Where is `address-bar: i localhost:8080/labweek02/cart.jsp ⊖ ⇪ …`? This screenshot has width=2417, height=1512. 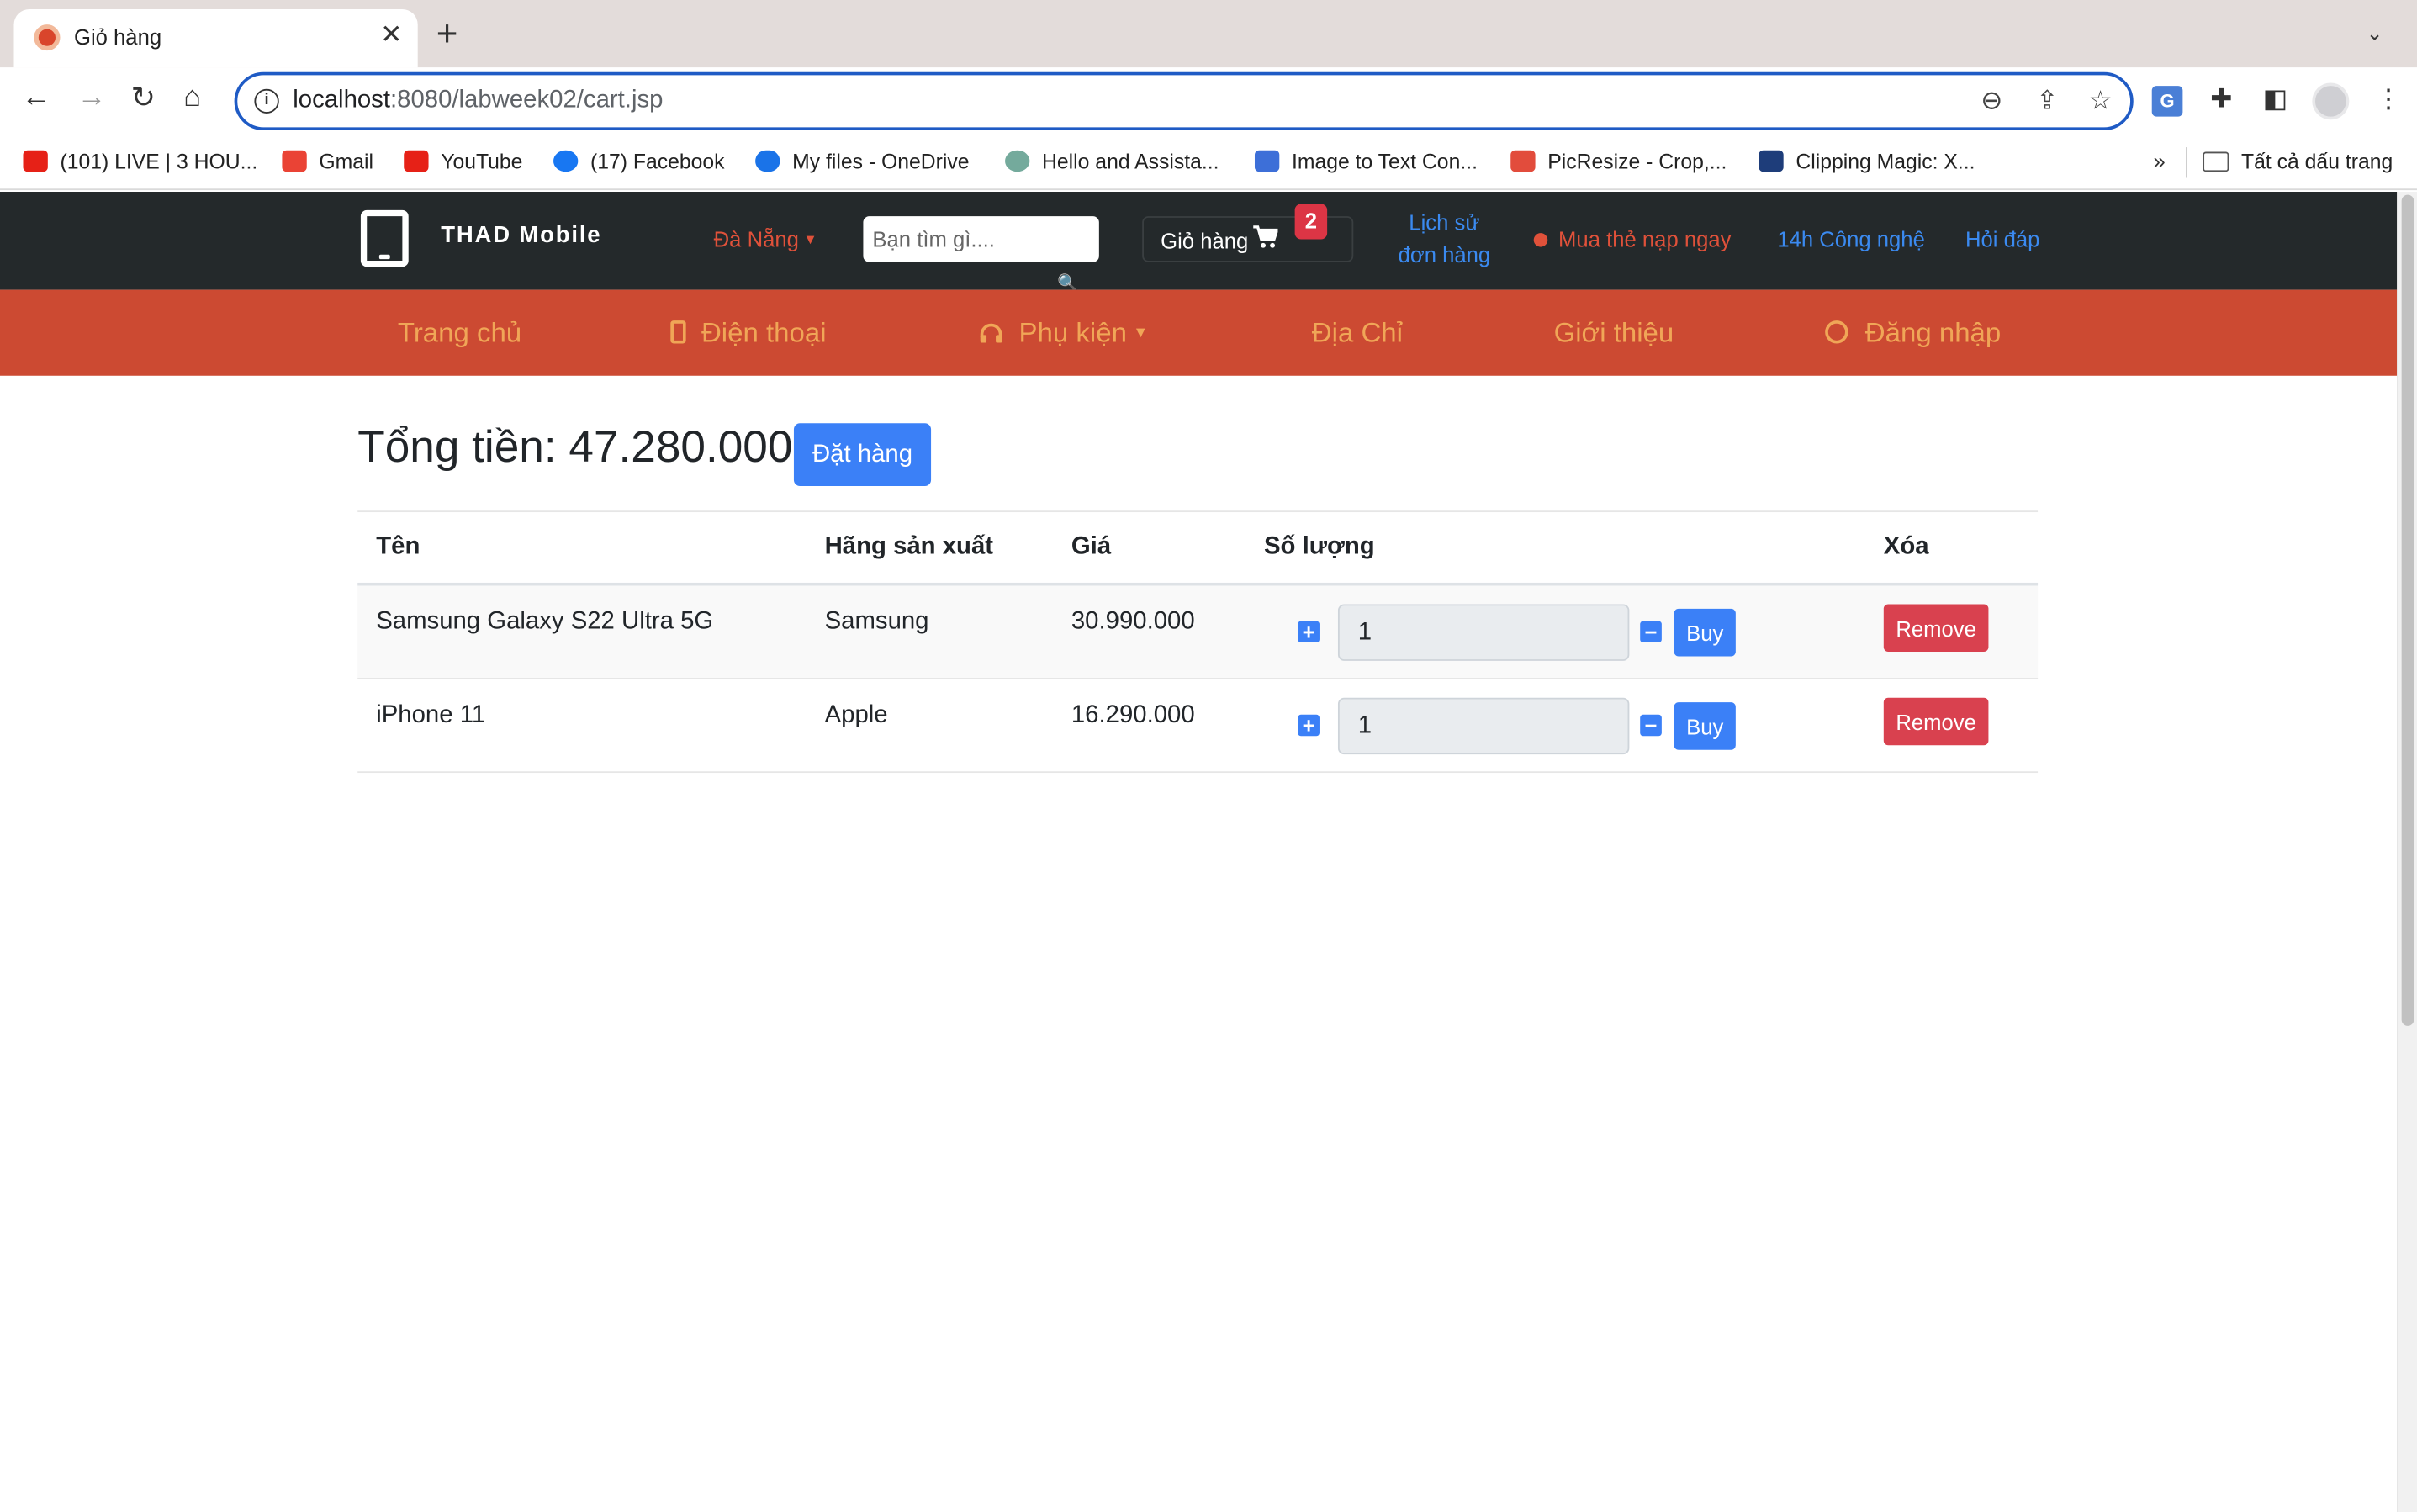
address-bar: i localhost:8080/labweek02/cart.jsp ⊖ ⇪ … is located at coordinates (1184, 100).